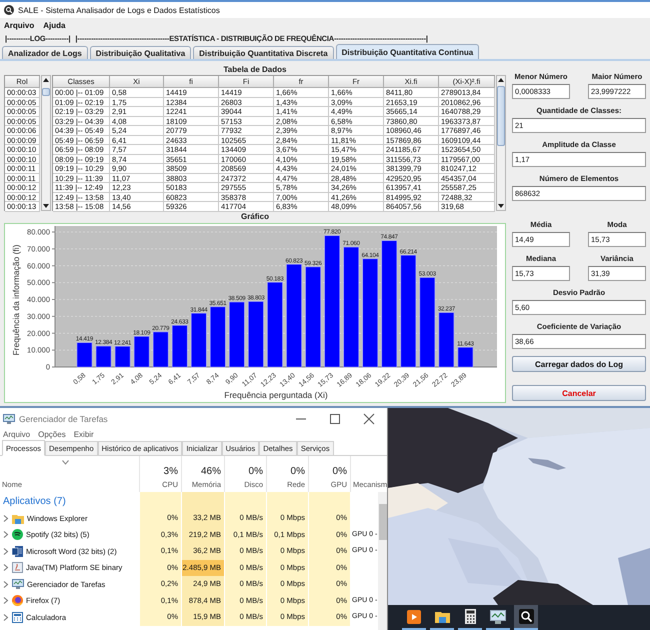  Describe the element at coordinates (263, 52) in the screenshot. I see `tab: Distribuição Quantitativa Discreta` at that location.